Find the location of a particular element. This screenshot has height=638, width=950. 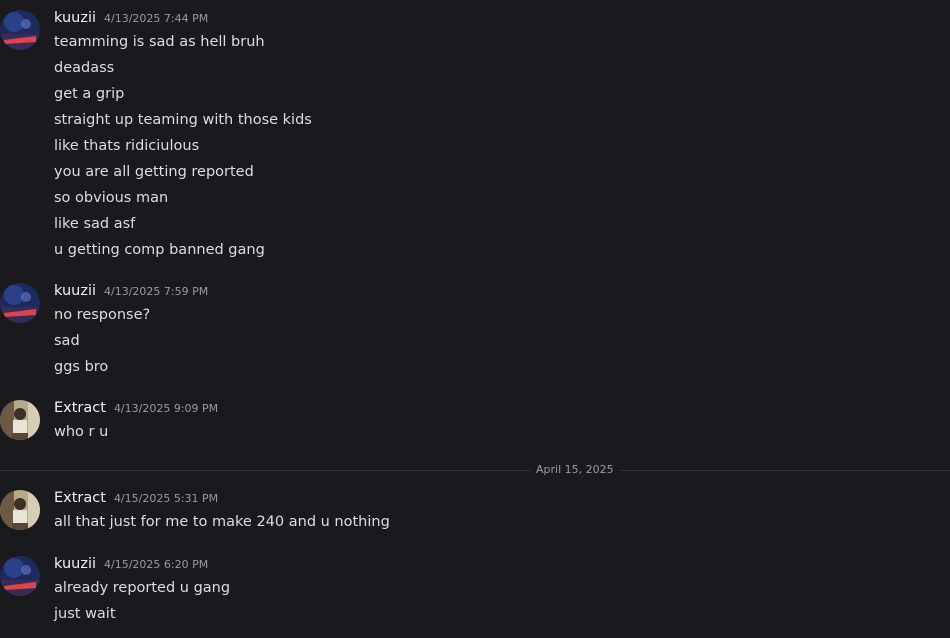

message-group: Extract 4/13/2025 9:09 PM who r u is located at coordinates (475, 425).